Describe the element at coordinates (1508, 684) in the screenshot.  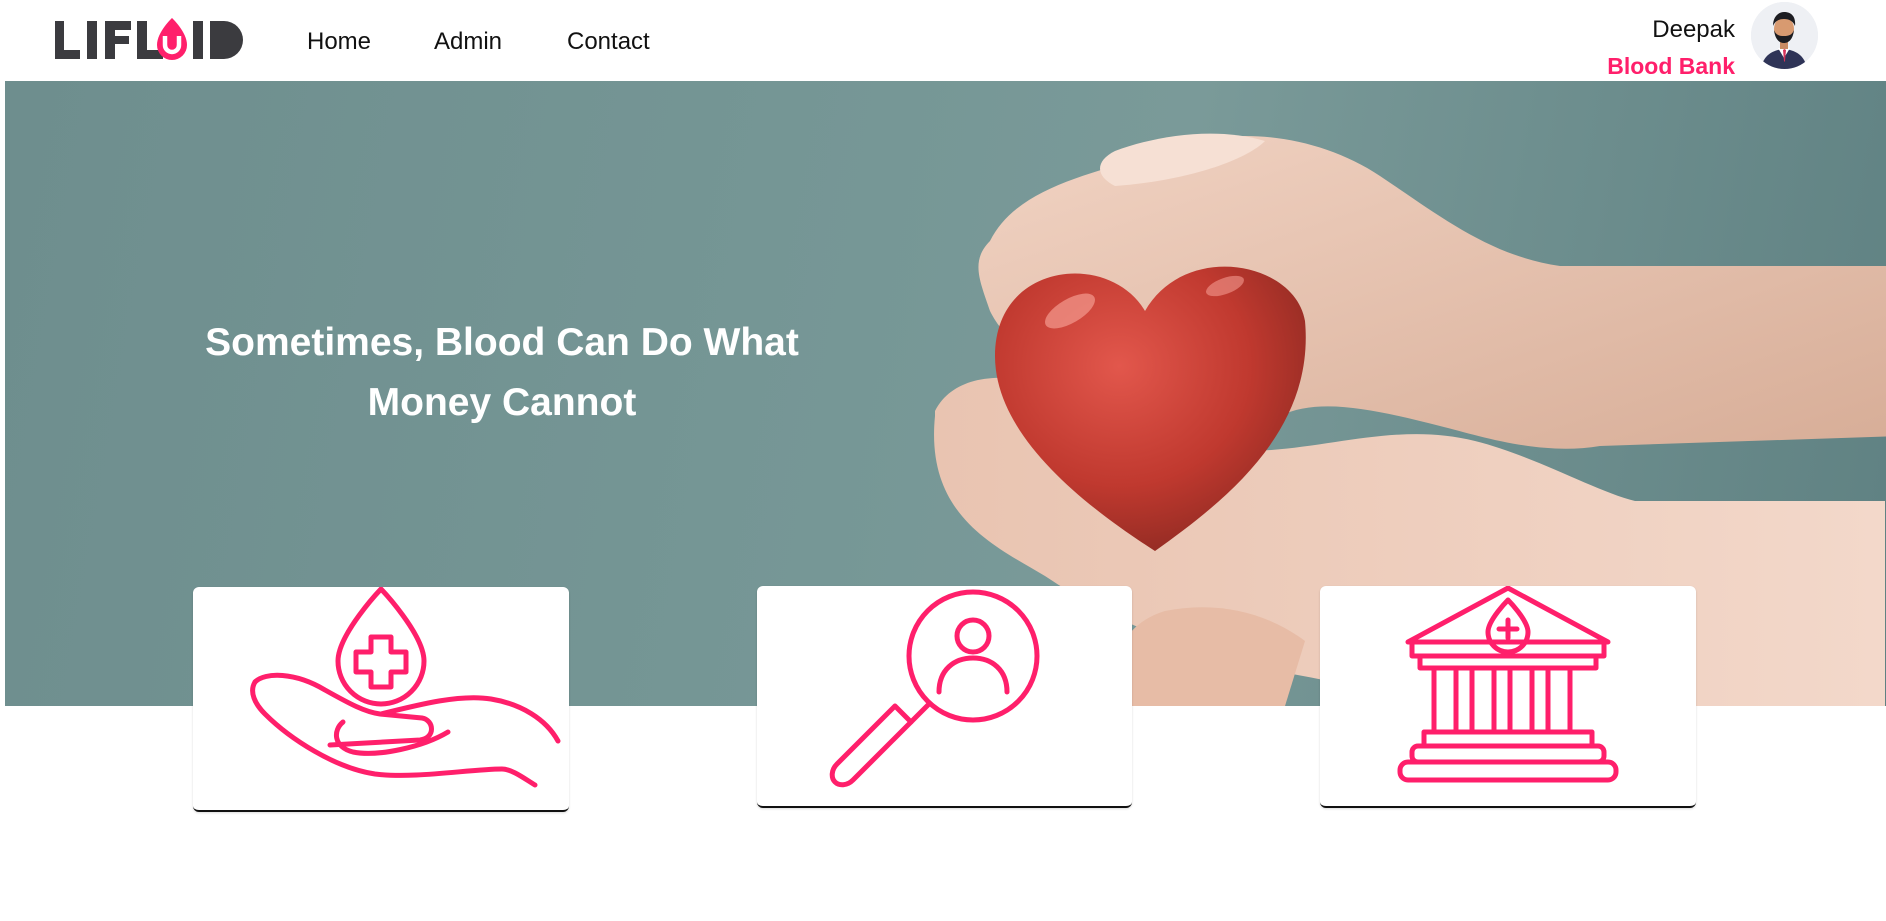
I see `blood-bank-building-icon` at that location.